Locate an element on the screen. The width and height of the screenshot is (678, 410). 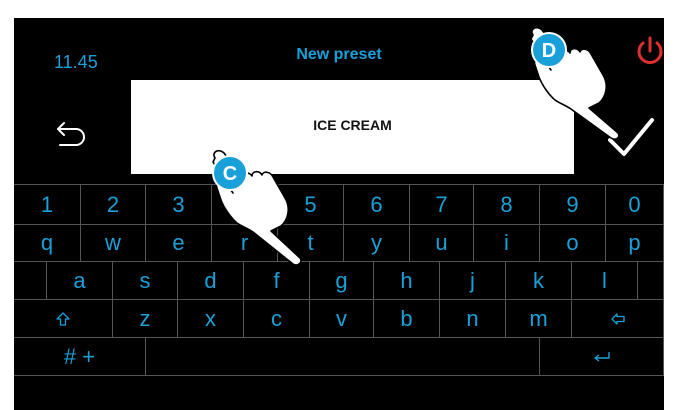
key-1: 1 is located at coordinates (47, 205).